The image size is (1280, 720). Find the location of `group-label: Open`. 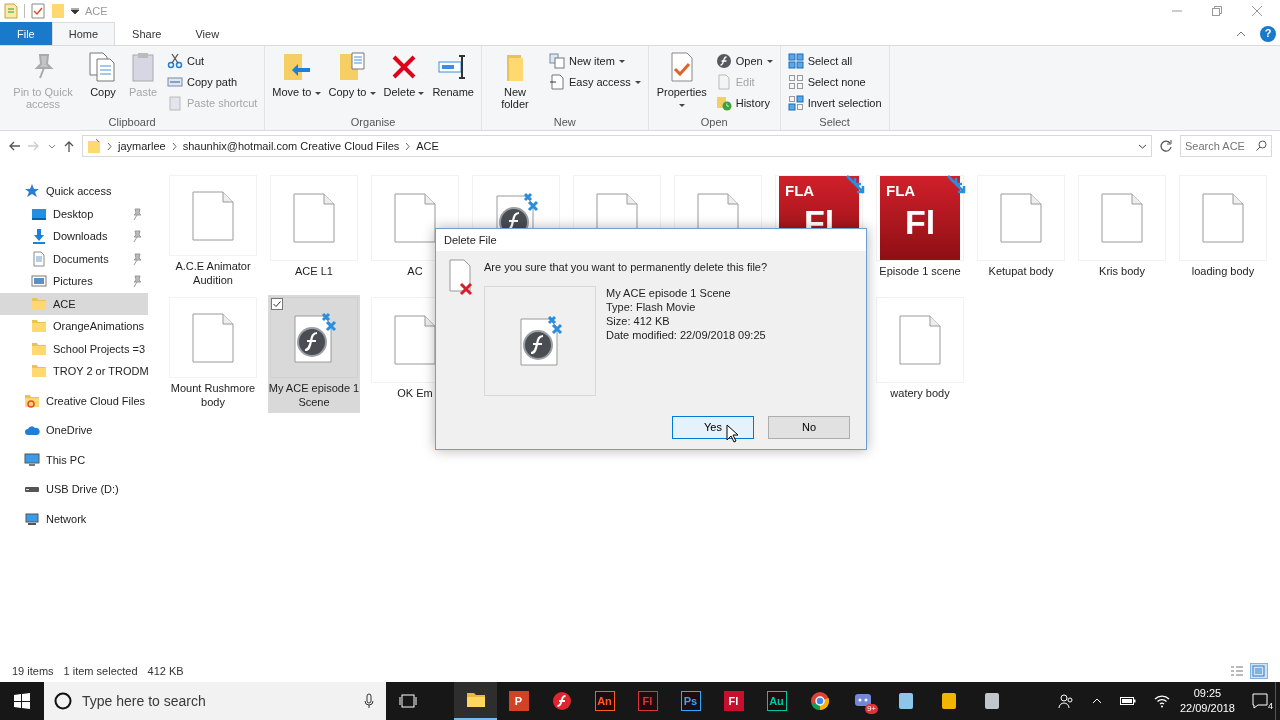

group-label: Open is located at coordinates (714, 122).